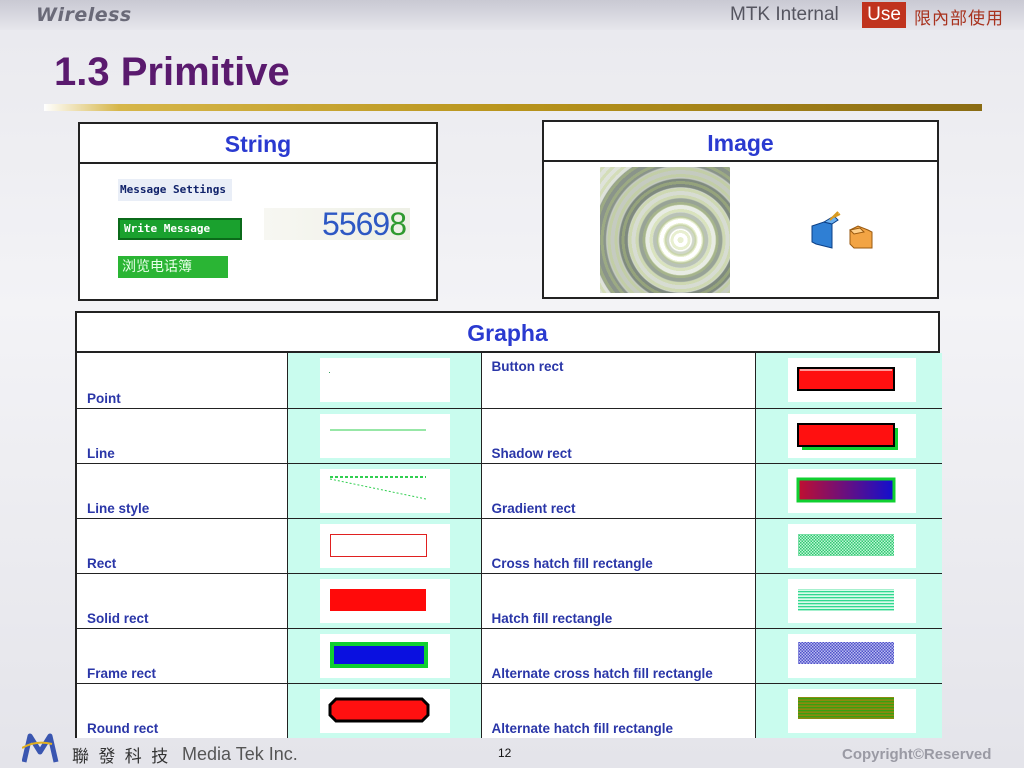 The image size is (1024, 768). I want to click on internal-use-cn: 限內部使用, so click(959, 19).